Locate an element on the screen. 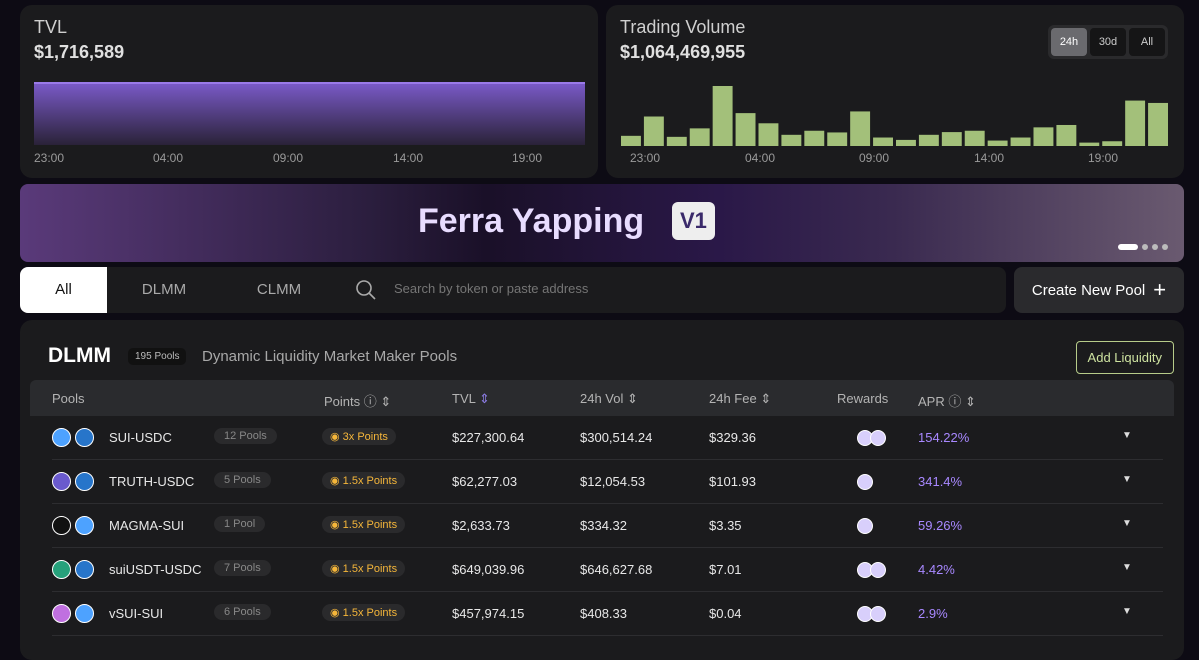  tab-dlmm: DLMM is located at coordinates (164, 290).